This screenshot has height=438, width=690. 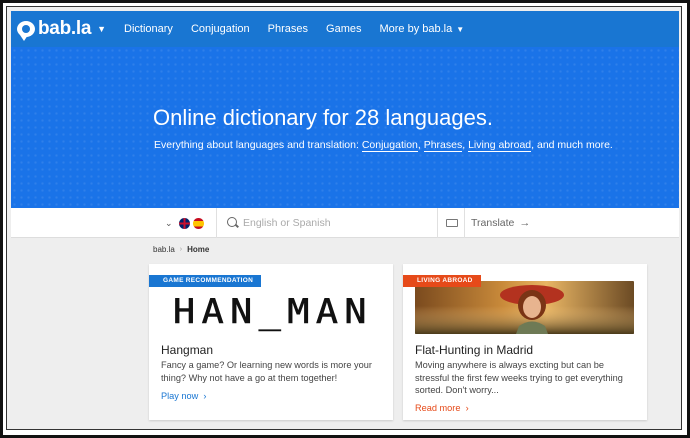 What do you see at coordinates (443, 145) in the screenshot?
I see `hero-link-phrases: Phrases` at bounding box center [443, 145].